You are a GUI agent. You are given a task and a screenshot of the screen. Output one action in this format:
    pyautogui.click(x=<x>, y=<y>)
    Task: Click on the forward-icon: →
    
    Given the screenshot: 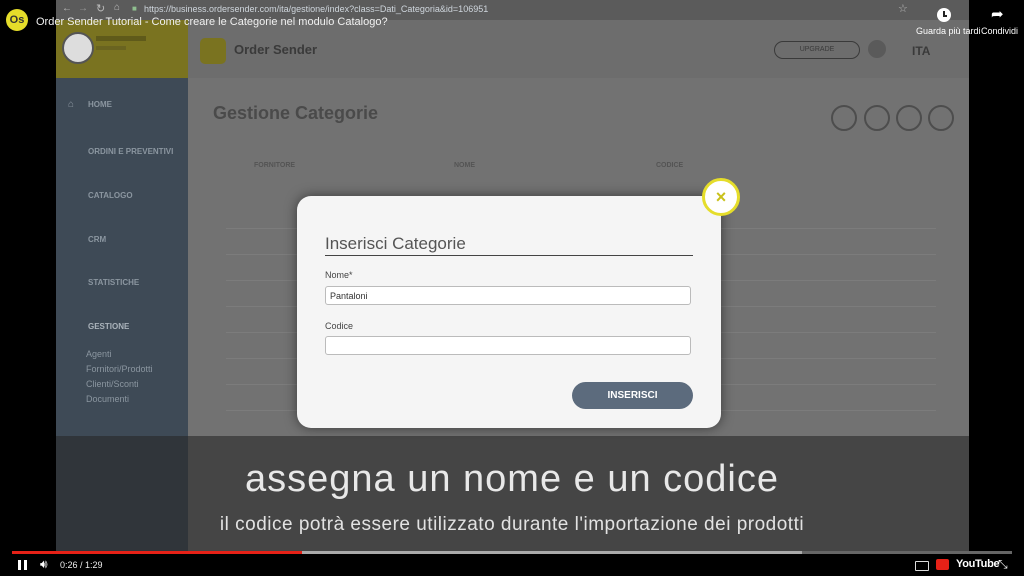 What is the action you would take?
    pyautogui.click(x=83, y=8)
    